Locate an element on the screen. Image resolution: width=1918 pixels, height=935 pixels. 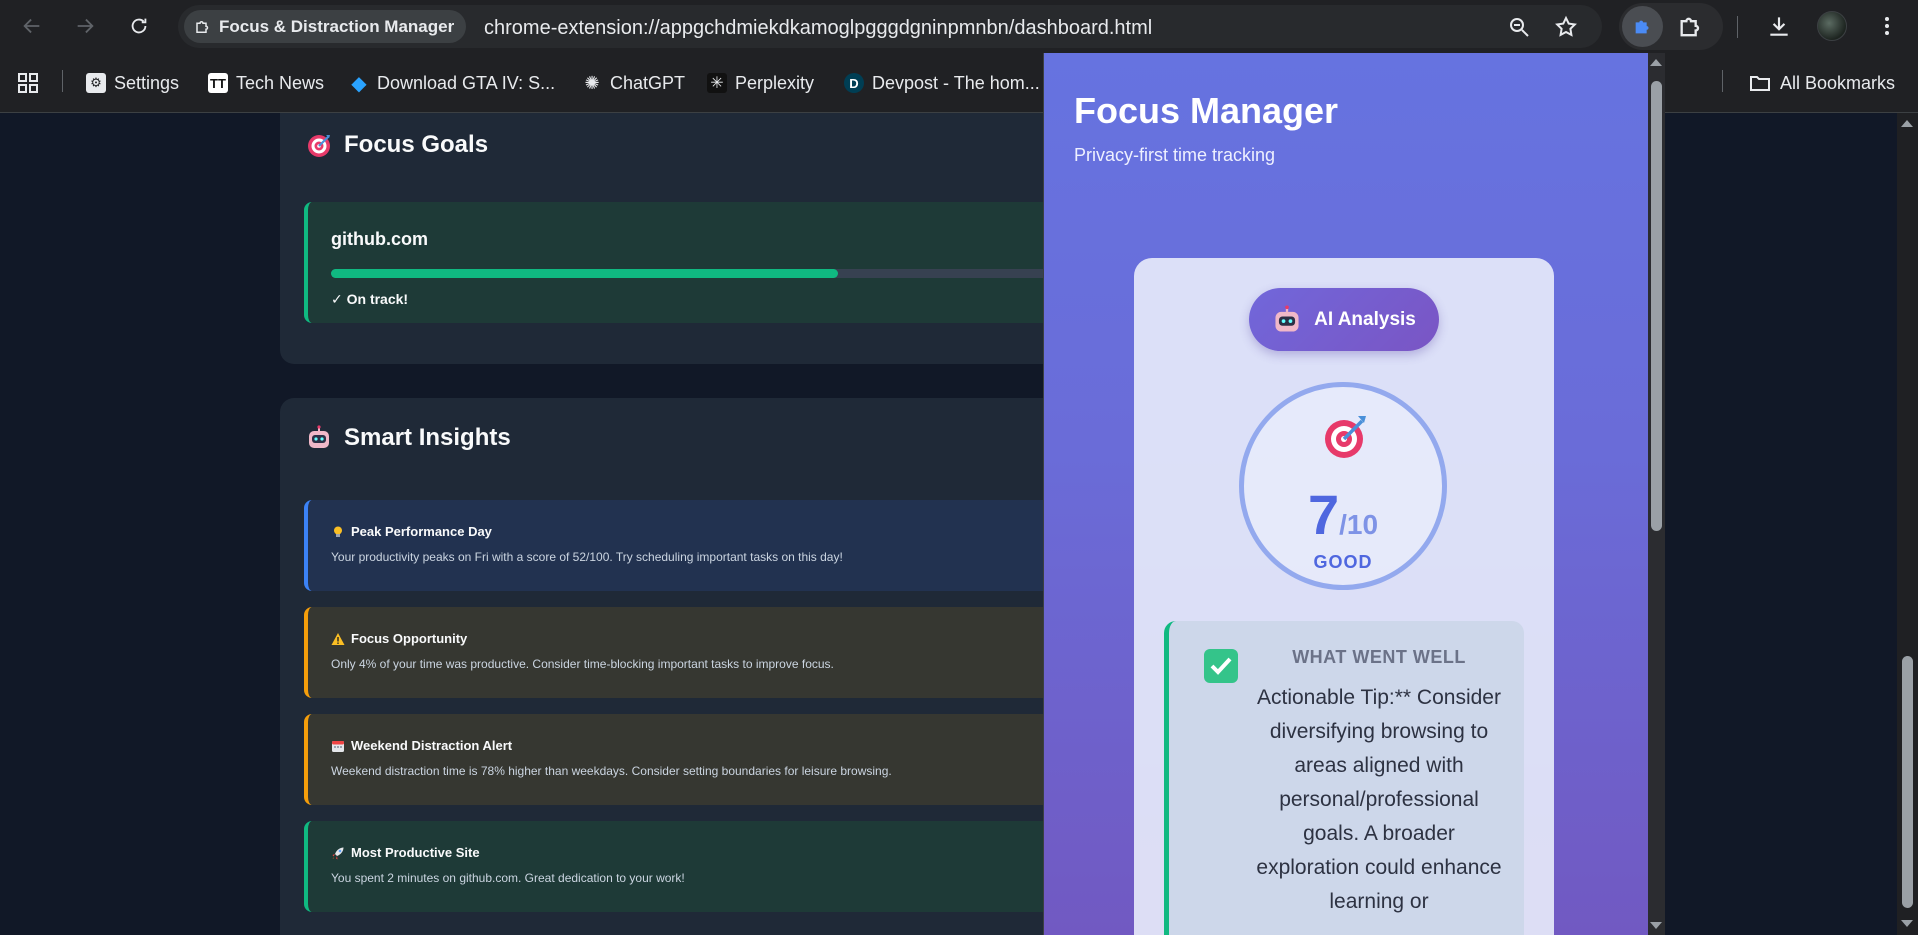
kebab-menu-icon is located at coordinates (1887, 26).